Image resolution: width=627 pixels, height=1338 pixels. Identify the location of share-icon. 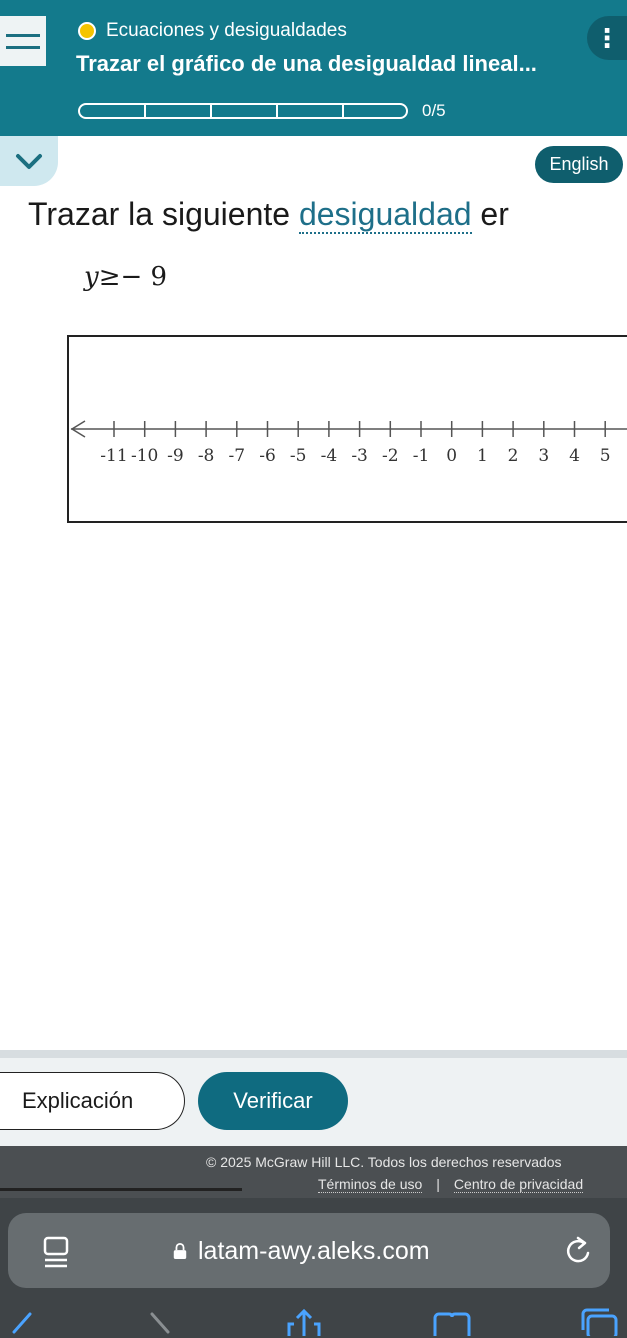
(304, 1322).